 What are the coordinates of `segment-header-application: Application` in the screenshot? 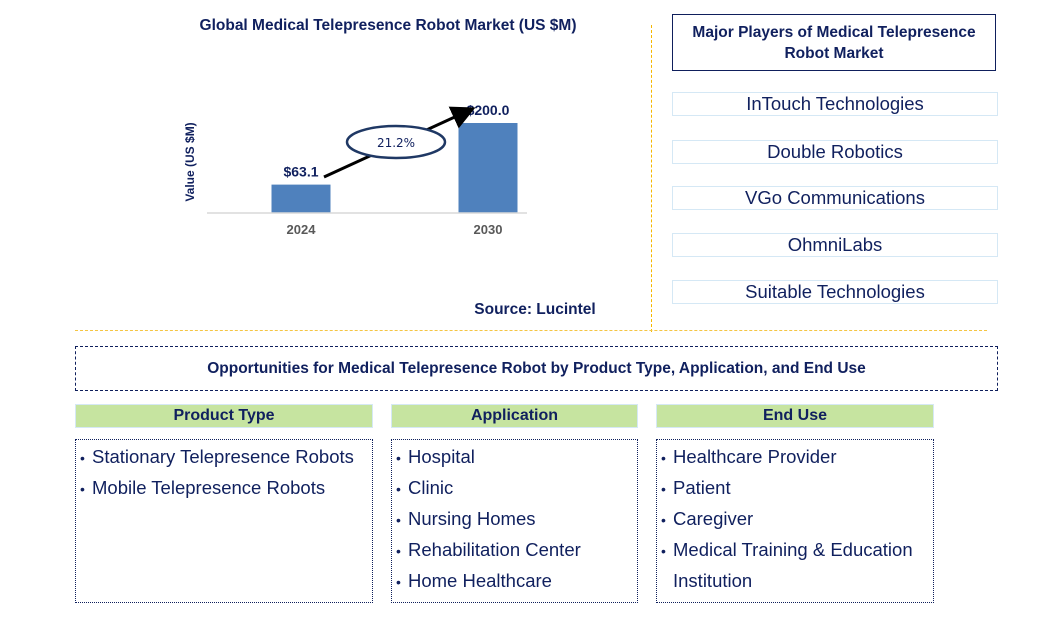 It's located at (514, 416).